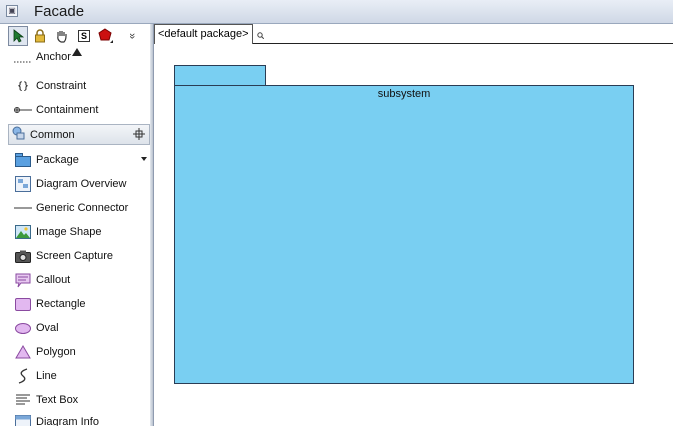 The height and width of the screenshot is (426, 673). What do you see at coordinates (404, 94) in the screenshot?
I see `package-name: subsystem` at bounding box center [404, 94].